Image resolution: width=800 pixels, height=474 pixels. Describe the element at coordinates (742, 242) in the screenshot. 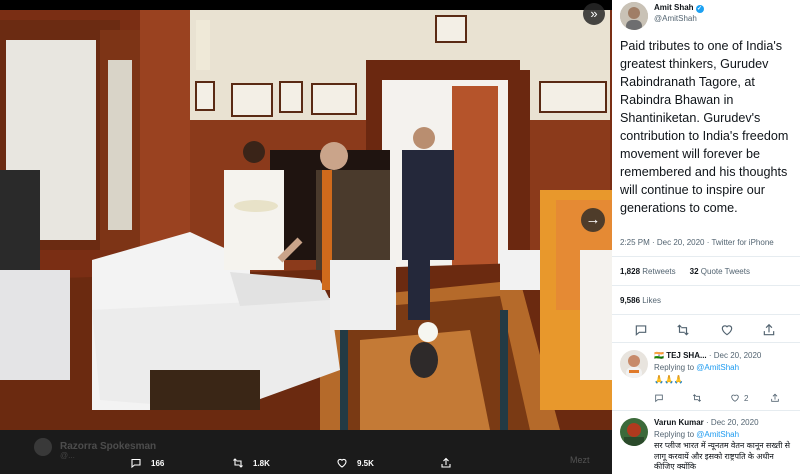

I see `tweet-source: Twitter for iPhone` at that location.